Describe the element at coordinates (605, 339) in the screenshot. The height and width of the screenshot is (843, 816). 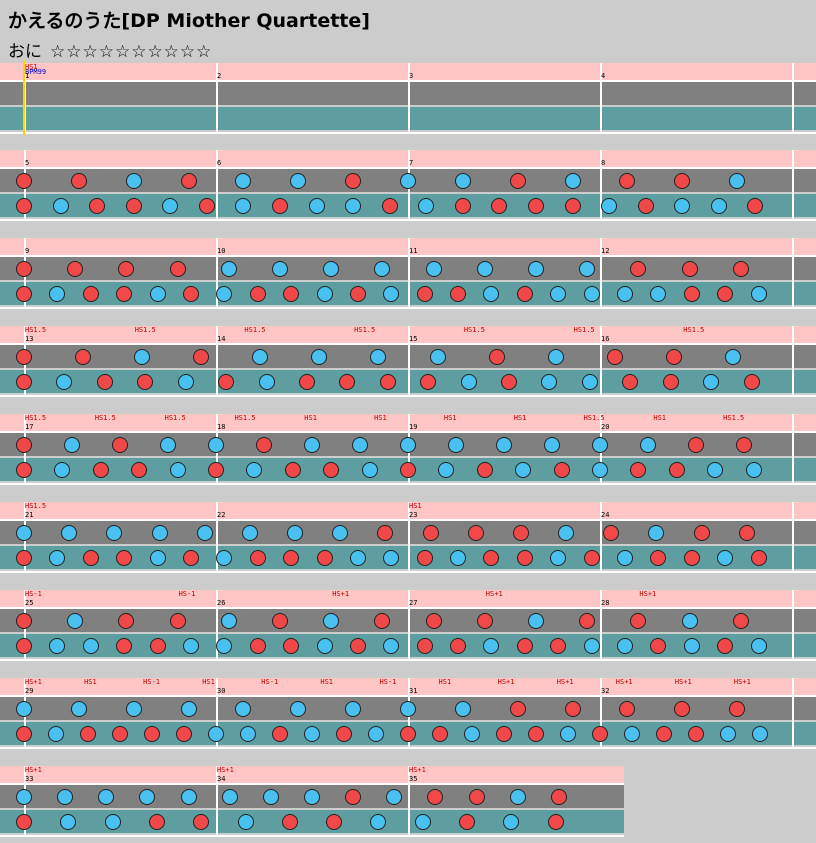
I see `bar-number: 16` at that location.